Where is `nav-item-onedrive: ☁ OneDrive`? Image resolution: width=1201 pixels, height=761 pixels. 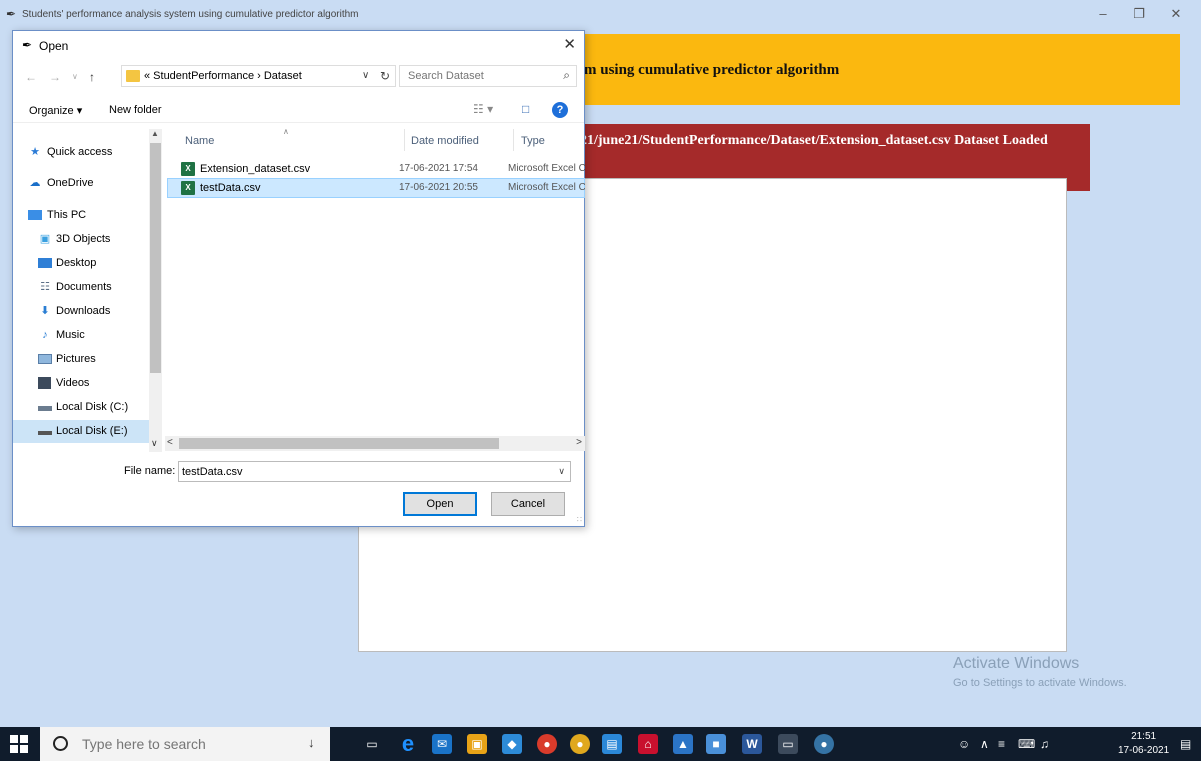 nav-item-onedrive: ☁ OneDrive is located at coordinates (81, 183).